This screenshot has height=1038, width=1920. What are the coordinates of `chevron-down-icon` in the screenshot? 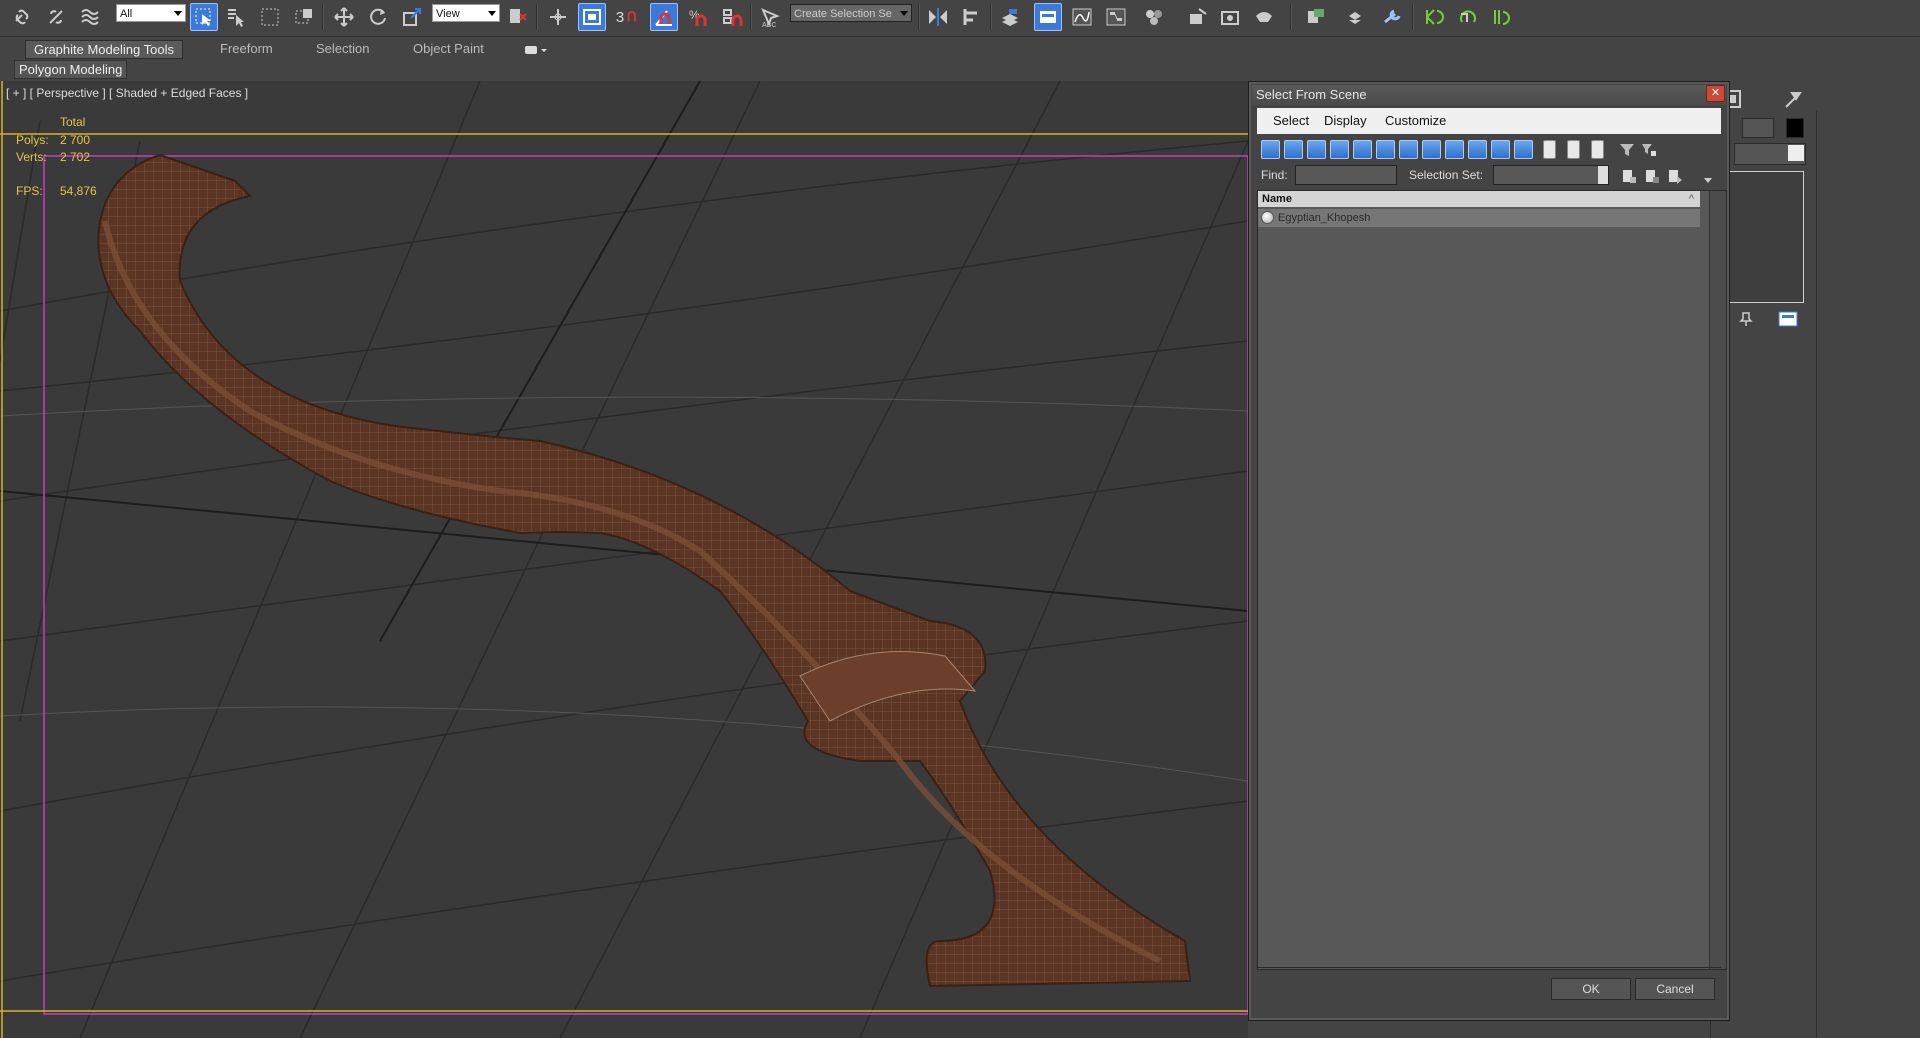 It's located at (1708, 178).